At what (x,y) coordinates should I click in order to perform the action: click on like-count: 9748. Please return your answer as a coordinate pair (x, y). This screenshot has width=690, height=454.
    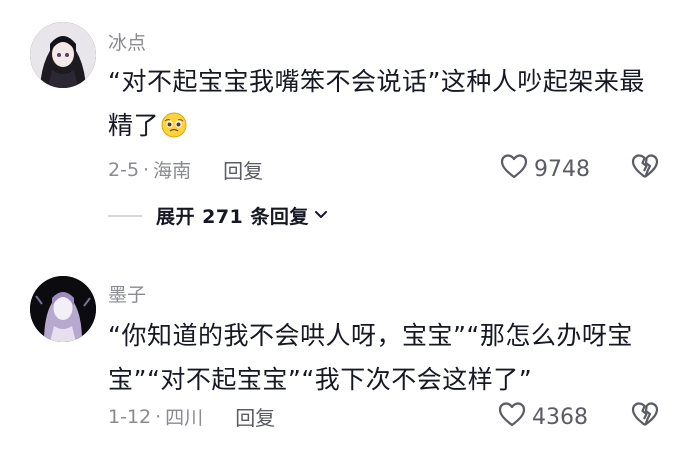
    Looking at the image, I should click on (562, 169).